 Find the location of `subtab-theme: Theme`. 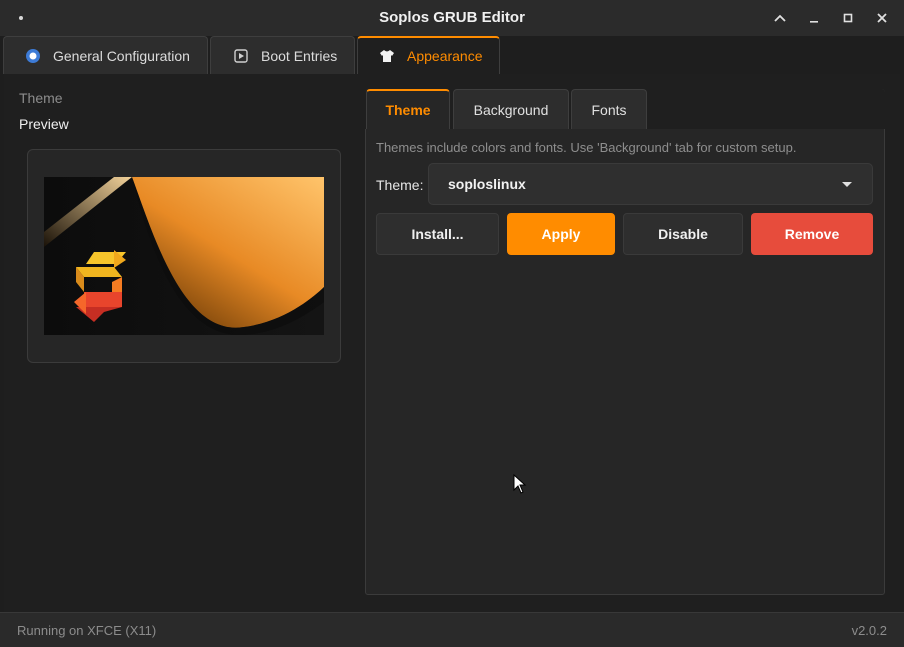

subtab-theme: Theme is located at coordinates (408, 109).